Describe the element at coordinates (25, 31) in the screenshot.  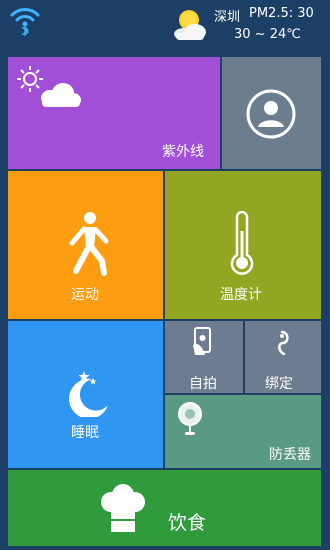
I see `bluetooth-icon` at that location.